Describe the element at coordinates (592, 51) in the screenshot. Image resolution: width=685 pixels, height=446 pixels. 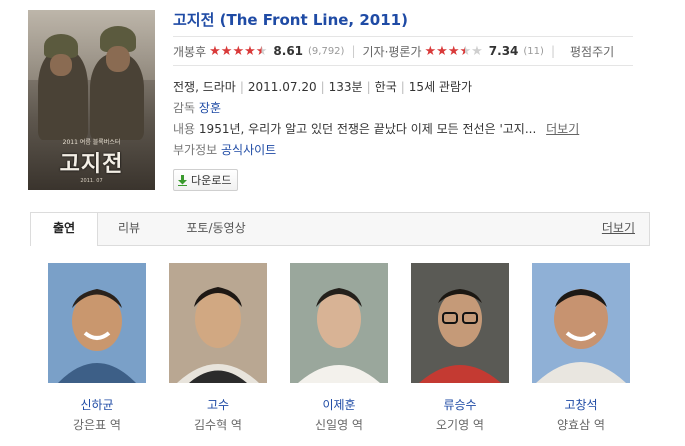
I see `rate-movie-link: 평점주기` at that location.